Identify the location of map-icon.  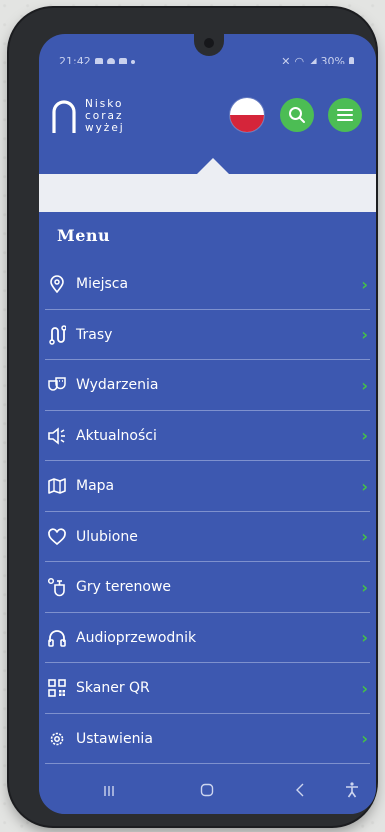
(57, 486).